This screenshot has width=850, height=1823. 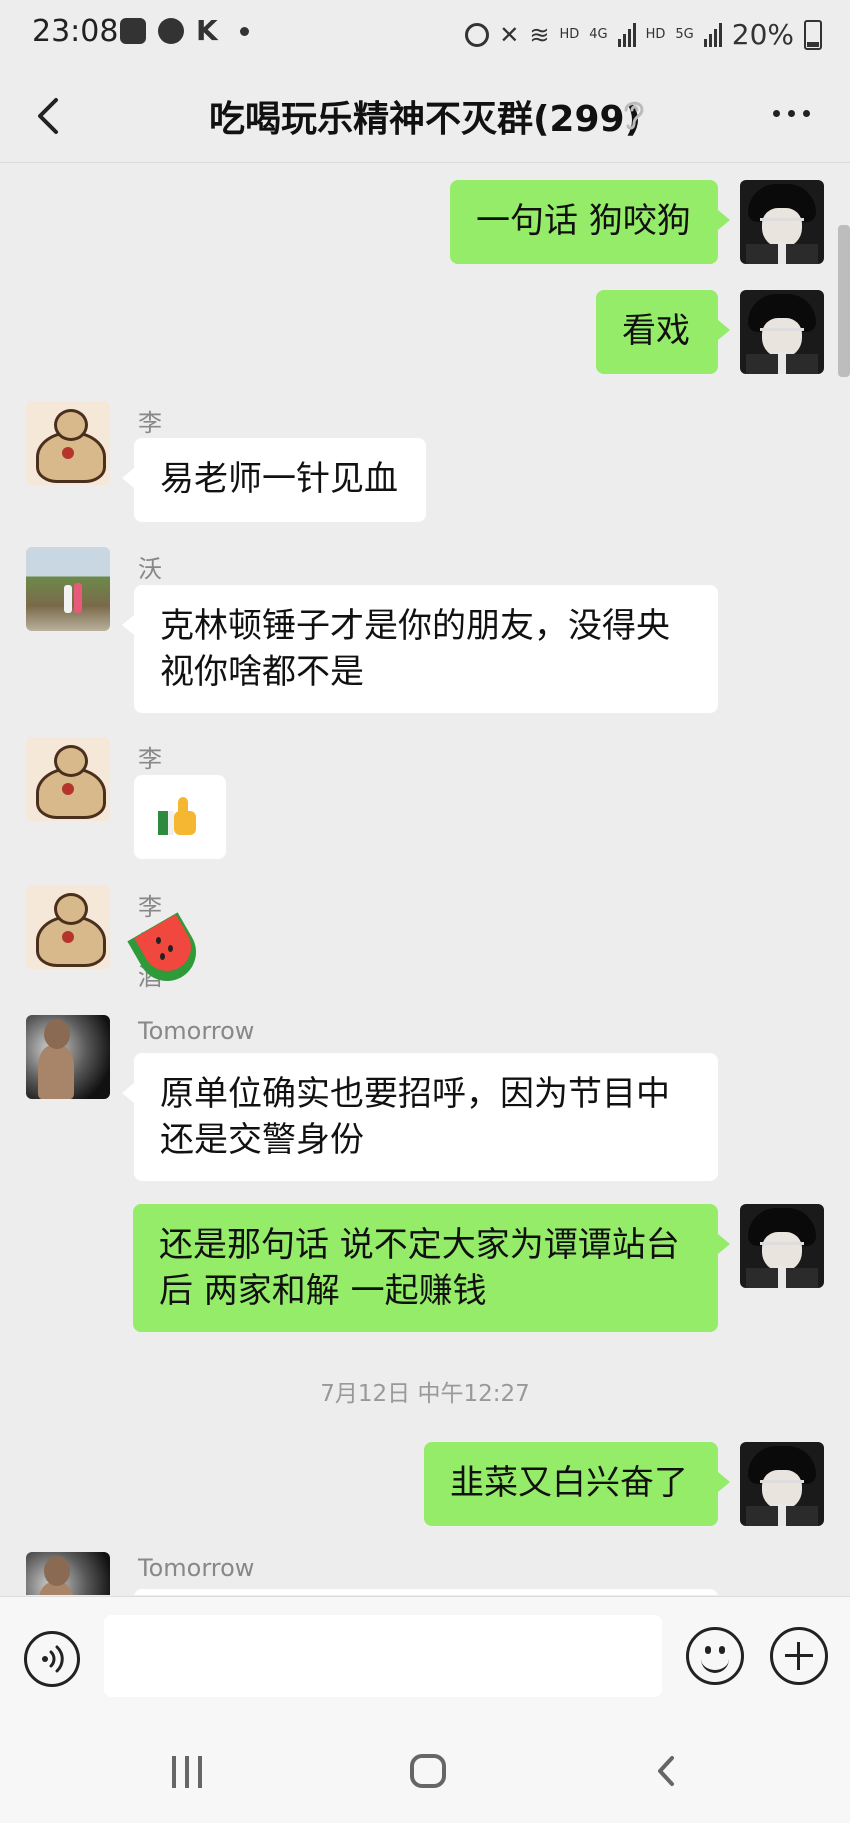 What do you see at coordinates (207, 30) in the screenshot?
I see `k-notification-icon: K` at bounding box center [207, 30].